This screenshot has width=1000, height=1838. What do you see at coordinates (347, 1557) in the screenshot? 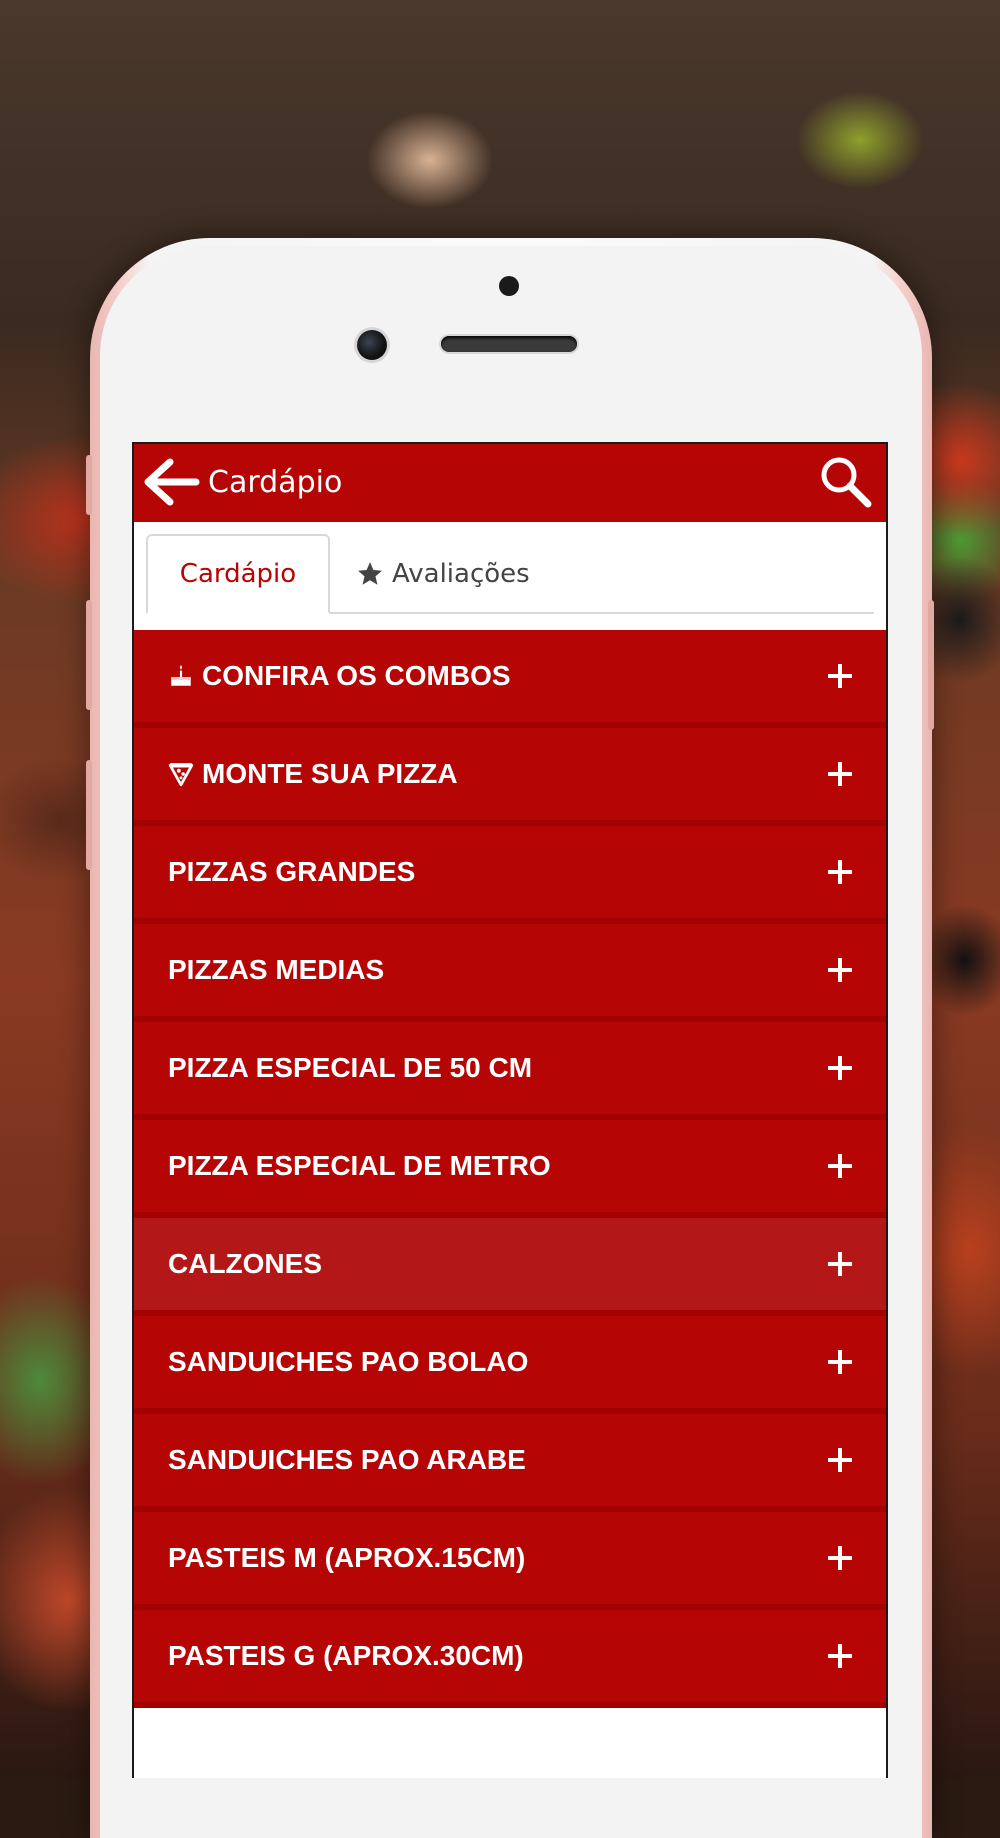
I see `menu-item-label: PASTEIS M (APROX.15CM)` at bounding box center [347, 1557].